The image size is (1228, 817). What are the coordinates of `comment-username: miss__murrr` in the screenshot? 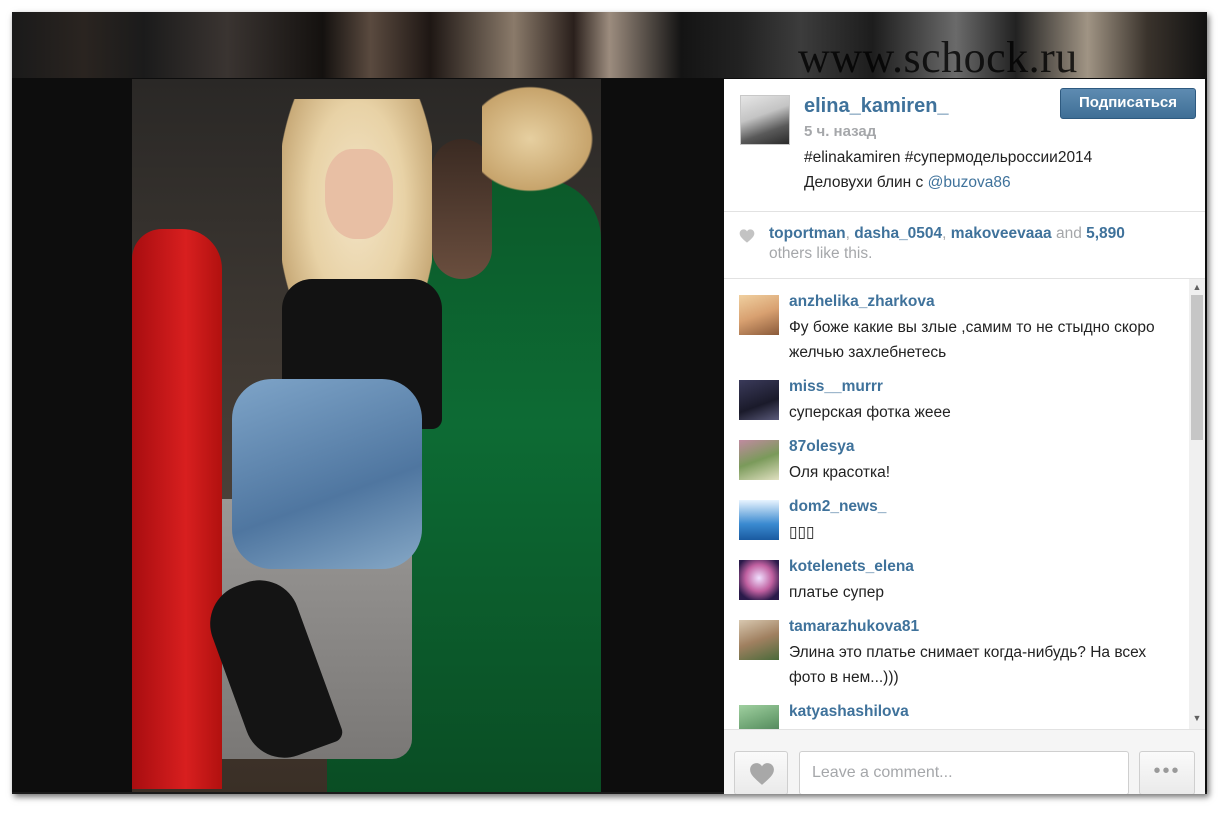 It's located at (836, 387).